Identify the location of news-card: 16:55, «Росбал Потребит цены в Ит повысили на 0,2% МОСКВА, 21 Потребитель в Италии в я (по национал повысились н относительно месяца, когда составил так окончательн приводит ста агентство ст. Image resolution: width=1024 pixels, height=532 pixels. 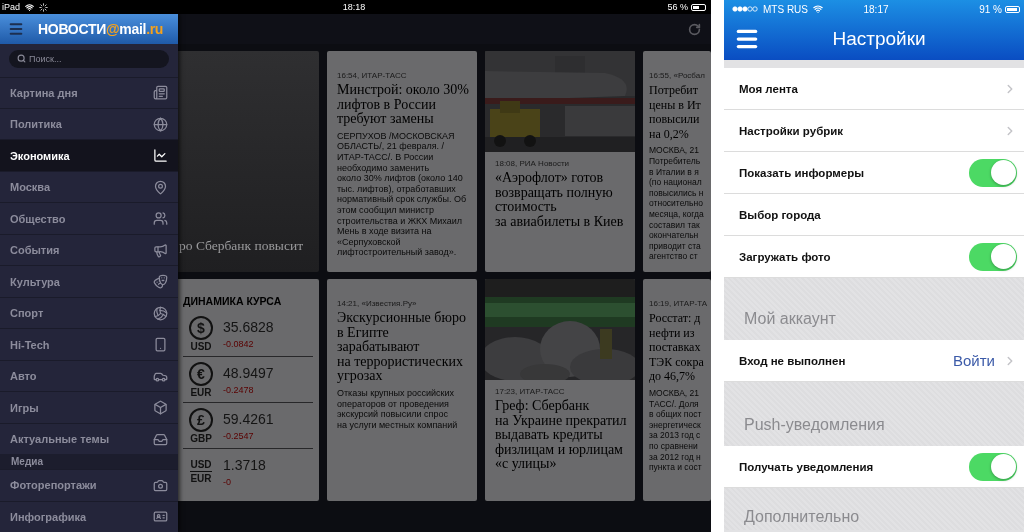
(677, 161).